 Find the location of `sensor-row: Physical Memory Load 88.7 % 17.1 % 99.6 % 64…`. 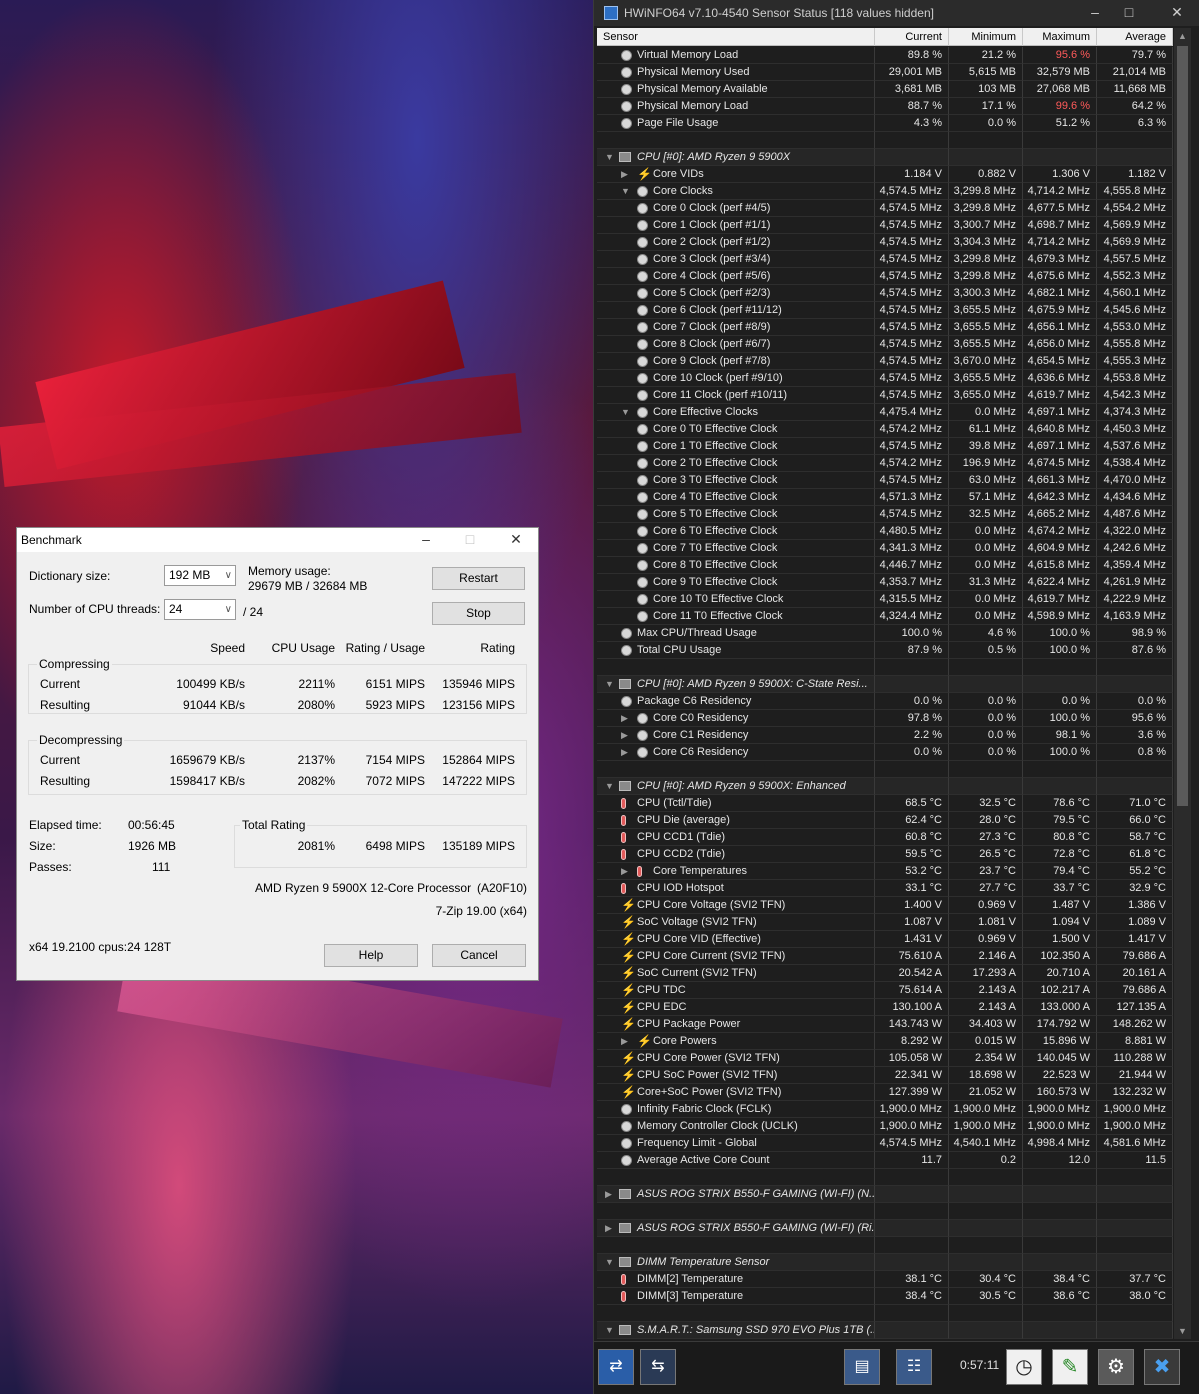

sensor-row: Physical Memory Load 88.7 % 17.1 % 99.6 % 64… is located at coordinates (885, 106).